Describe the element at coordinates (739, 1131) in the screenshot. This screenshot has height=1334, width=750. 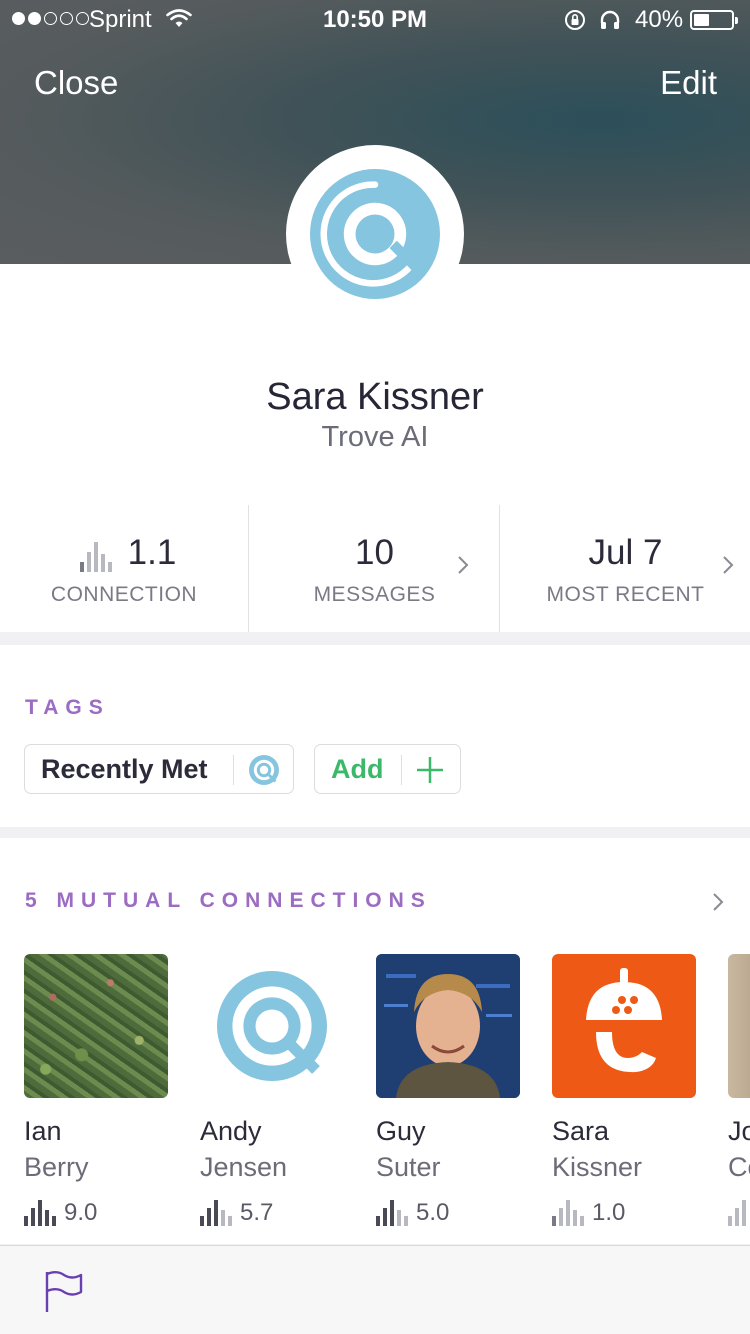
I see `first-name: Jo` at that location.